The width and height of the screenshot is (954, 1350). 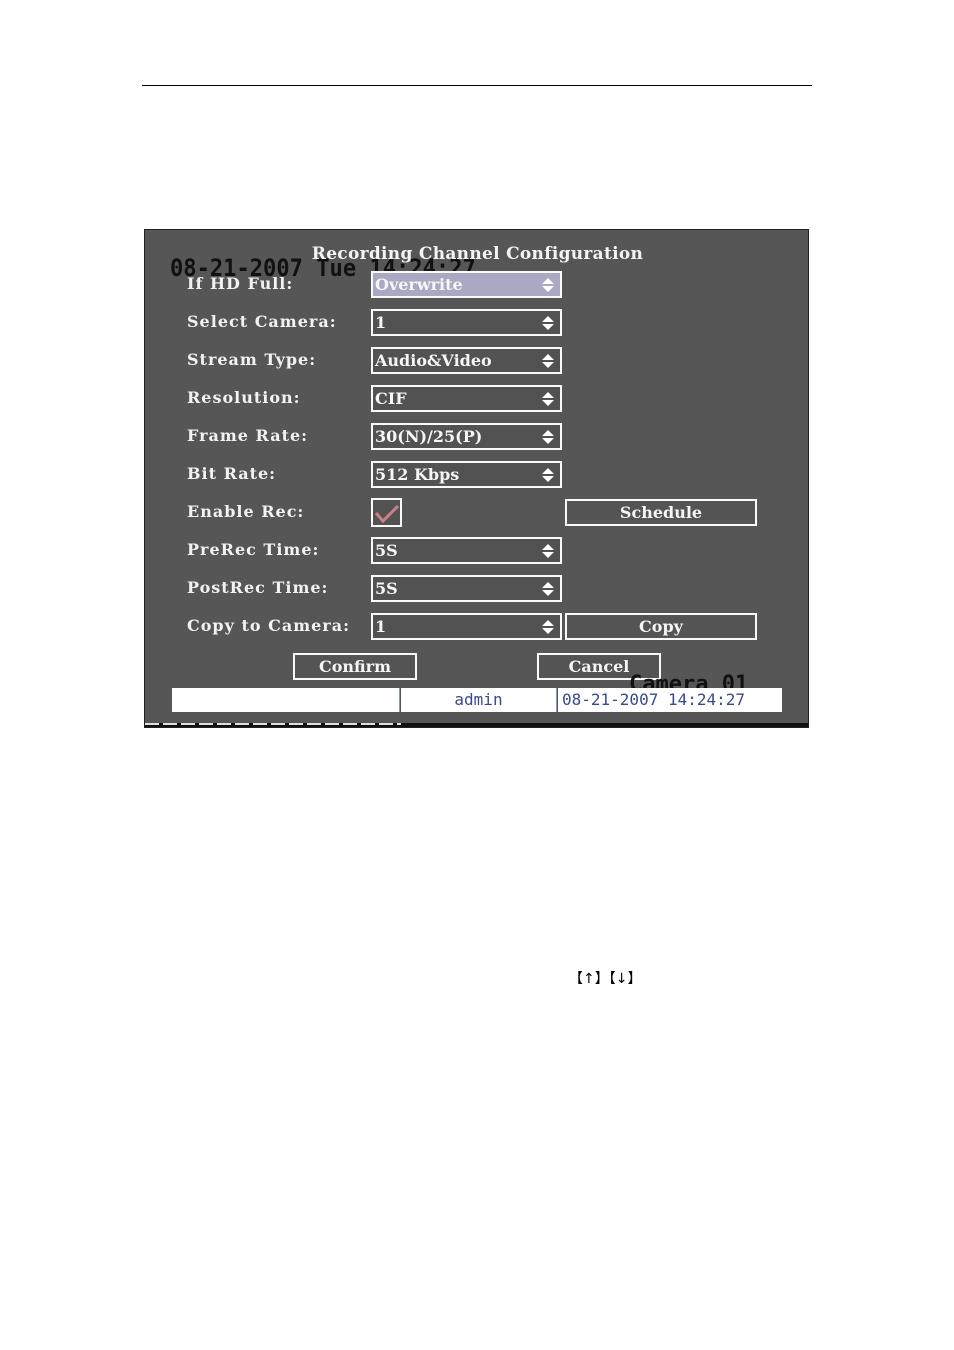 I want to click on field-label: Frame Rate:, so click(x=248, y=435).